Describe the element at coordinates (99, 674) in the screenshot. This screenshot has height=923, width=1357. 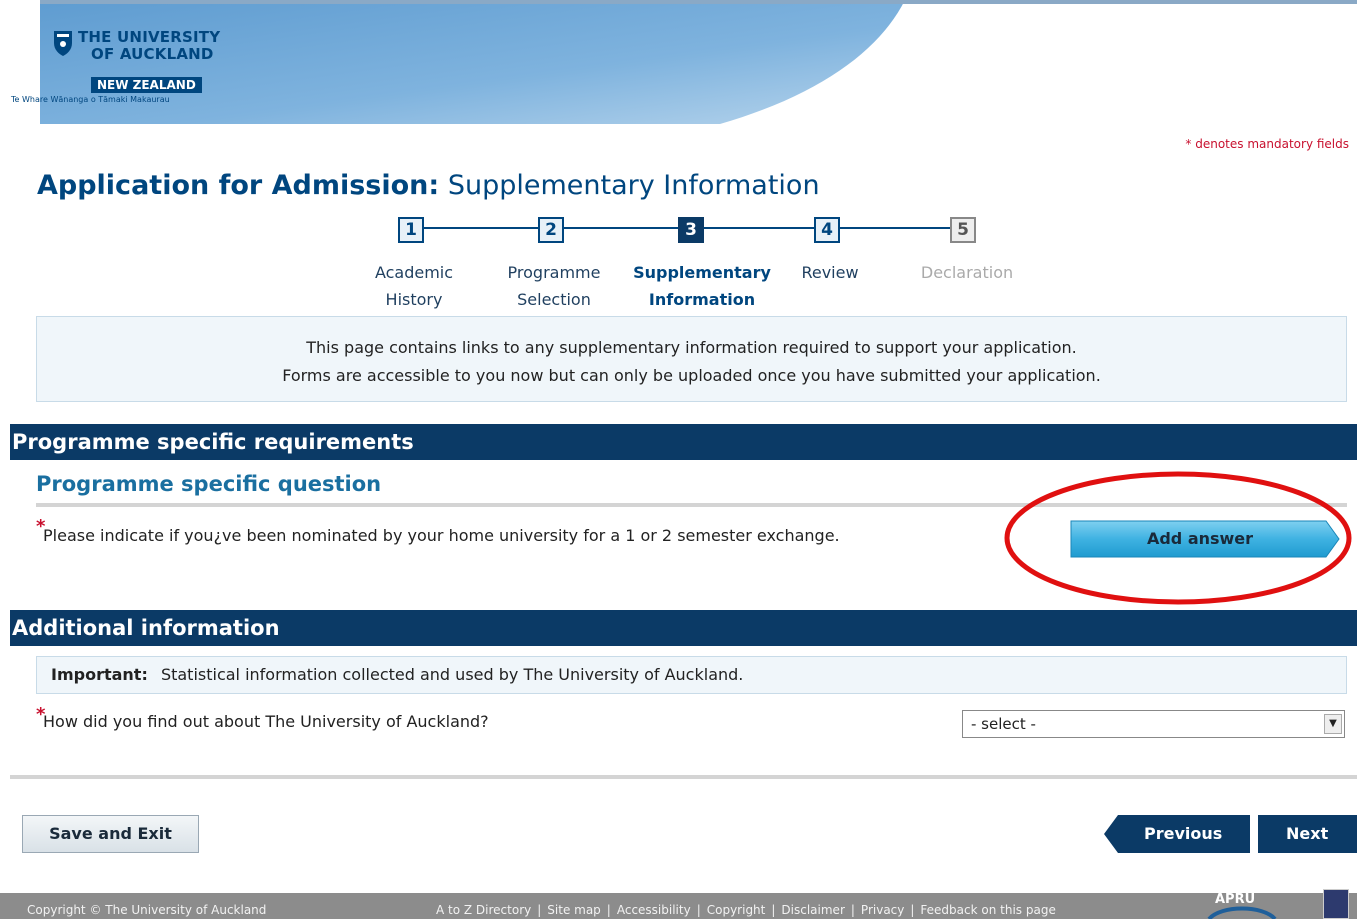
I see `important-label: Important:` at that location.